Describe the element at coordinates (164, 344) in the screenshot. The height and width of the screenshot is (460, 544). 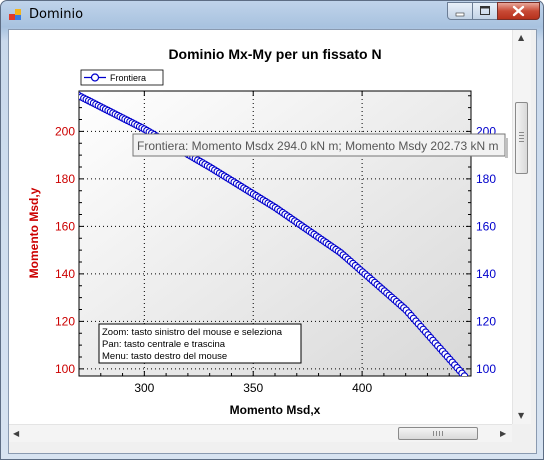
I see `info-line-pan: Pan: tasto centrale e trascina` at that location.